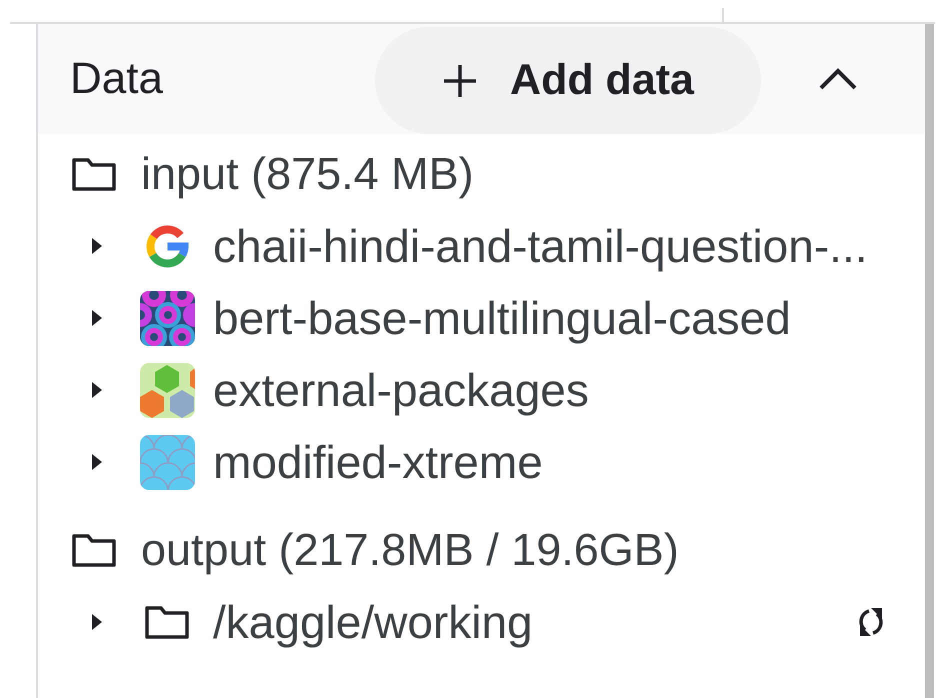 The width and height of the screenshot is (945, 698). What do you see at coordinates (838, 79) in the screenshot?
I see `collapse-chevron-icon` at bounding box center [838, 79].